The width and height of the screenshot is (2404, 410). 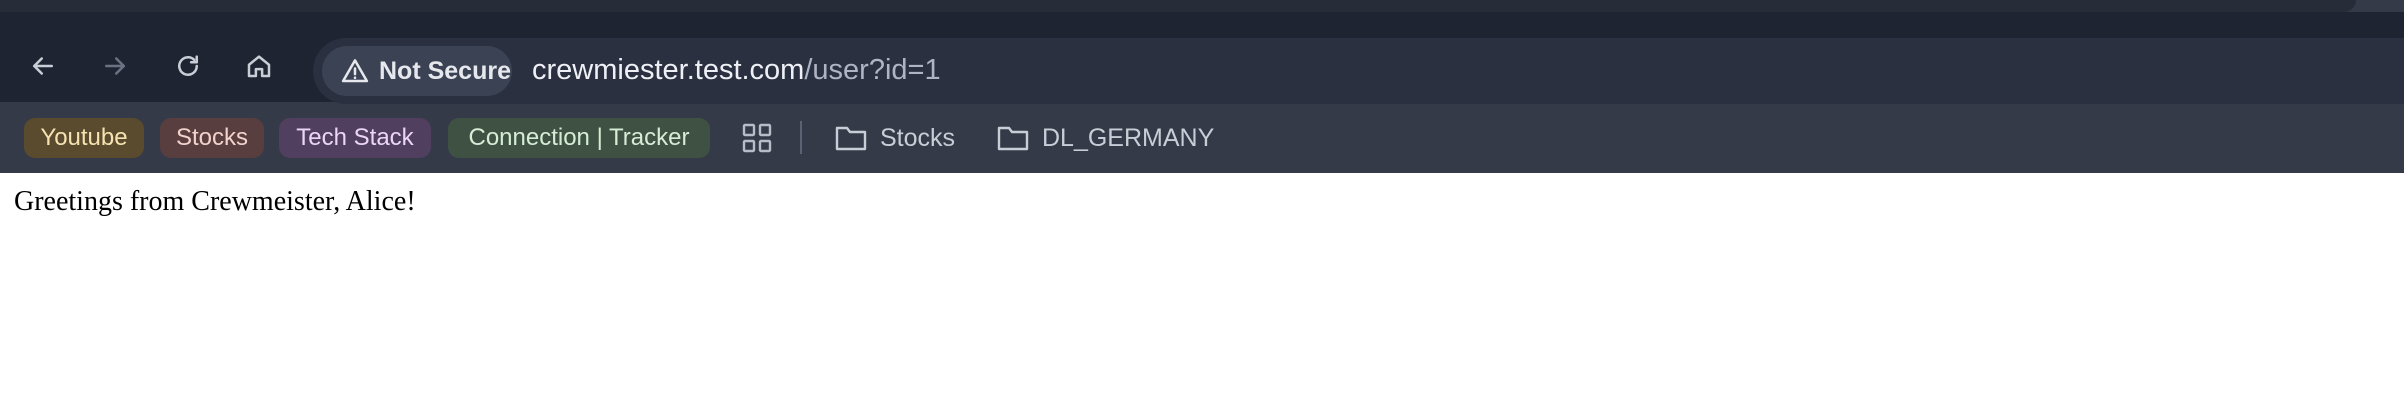 I want to click on bookmark-connection-tracker: Connection | Tracker, so click(x=579, y=138).